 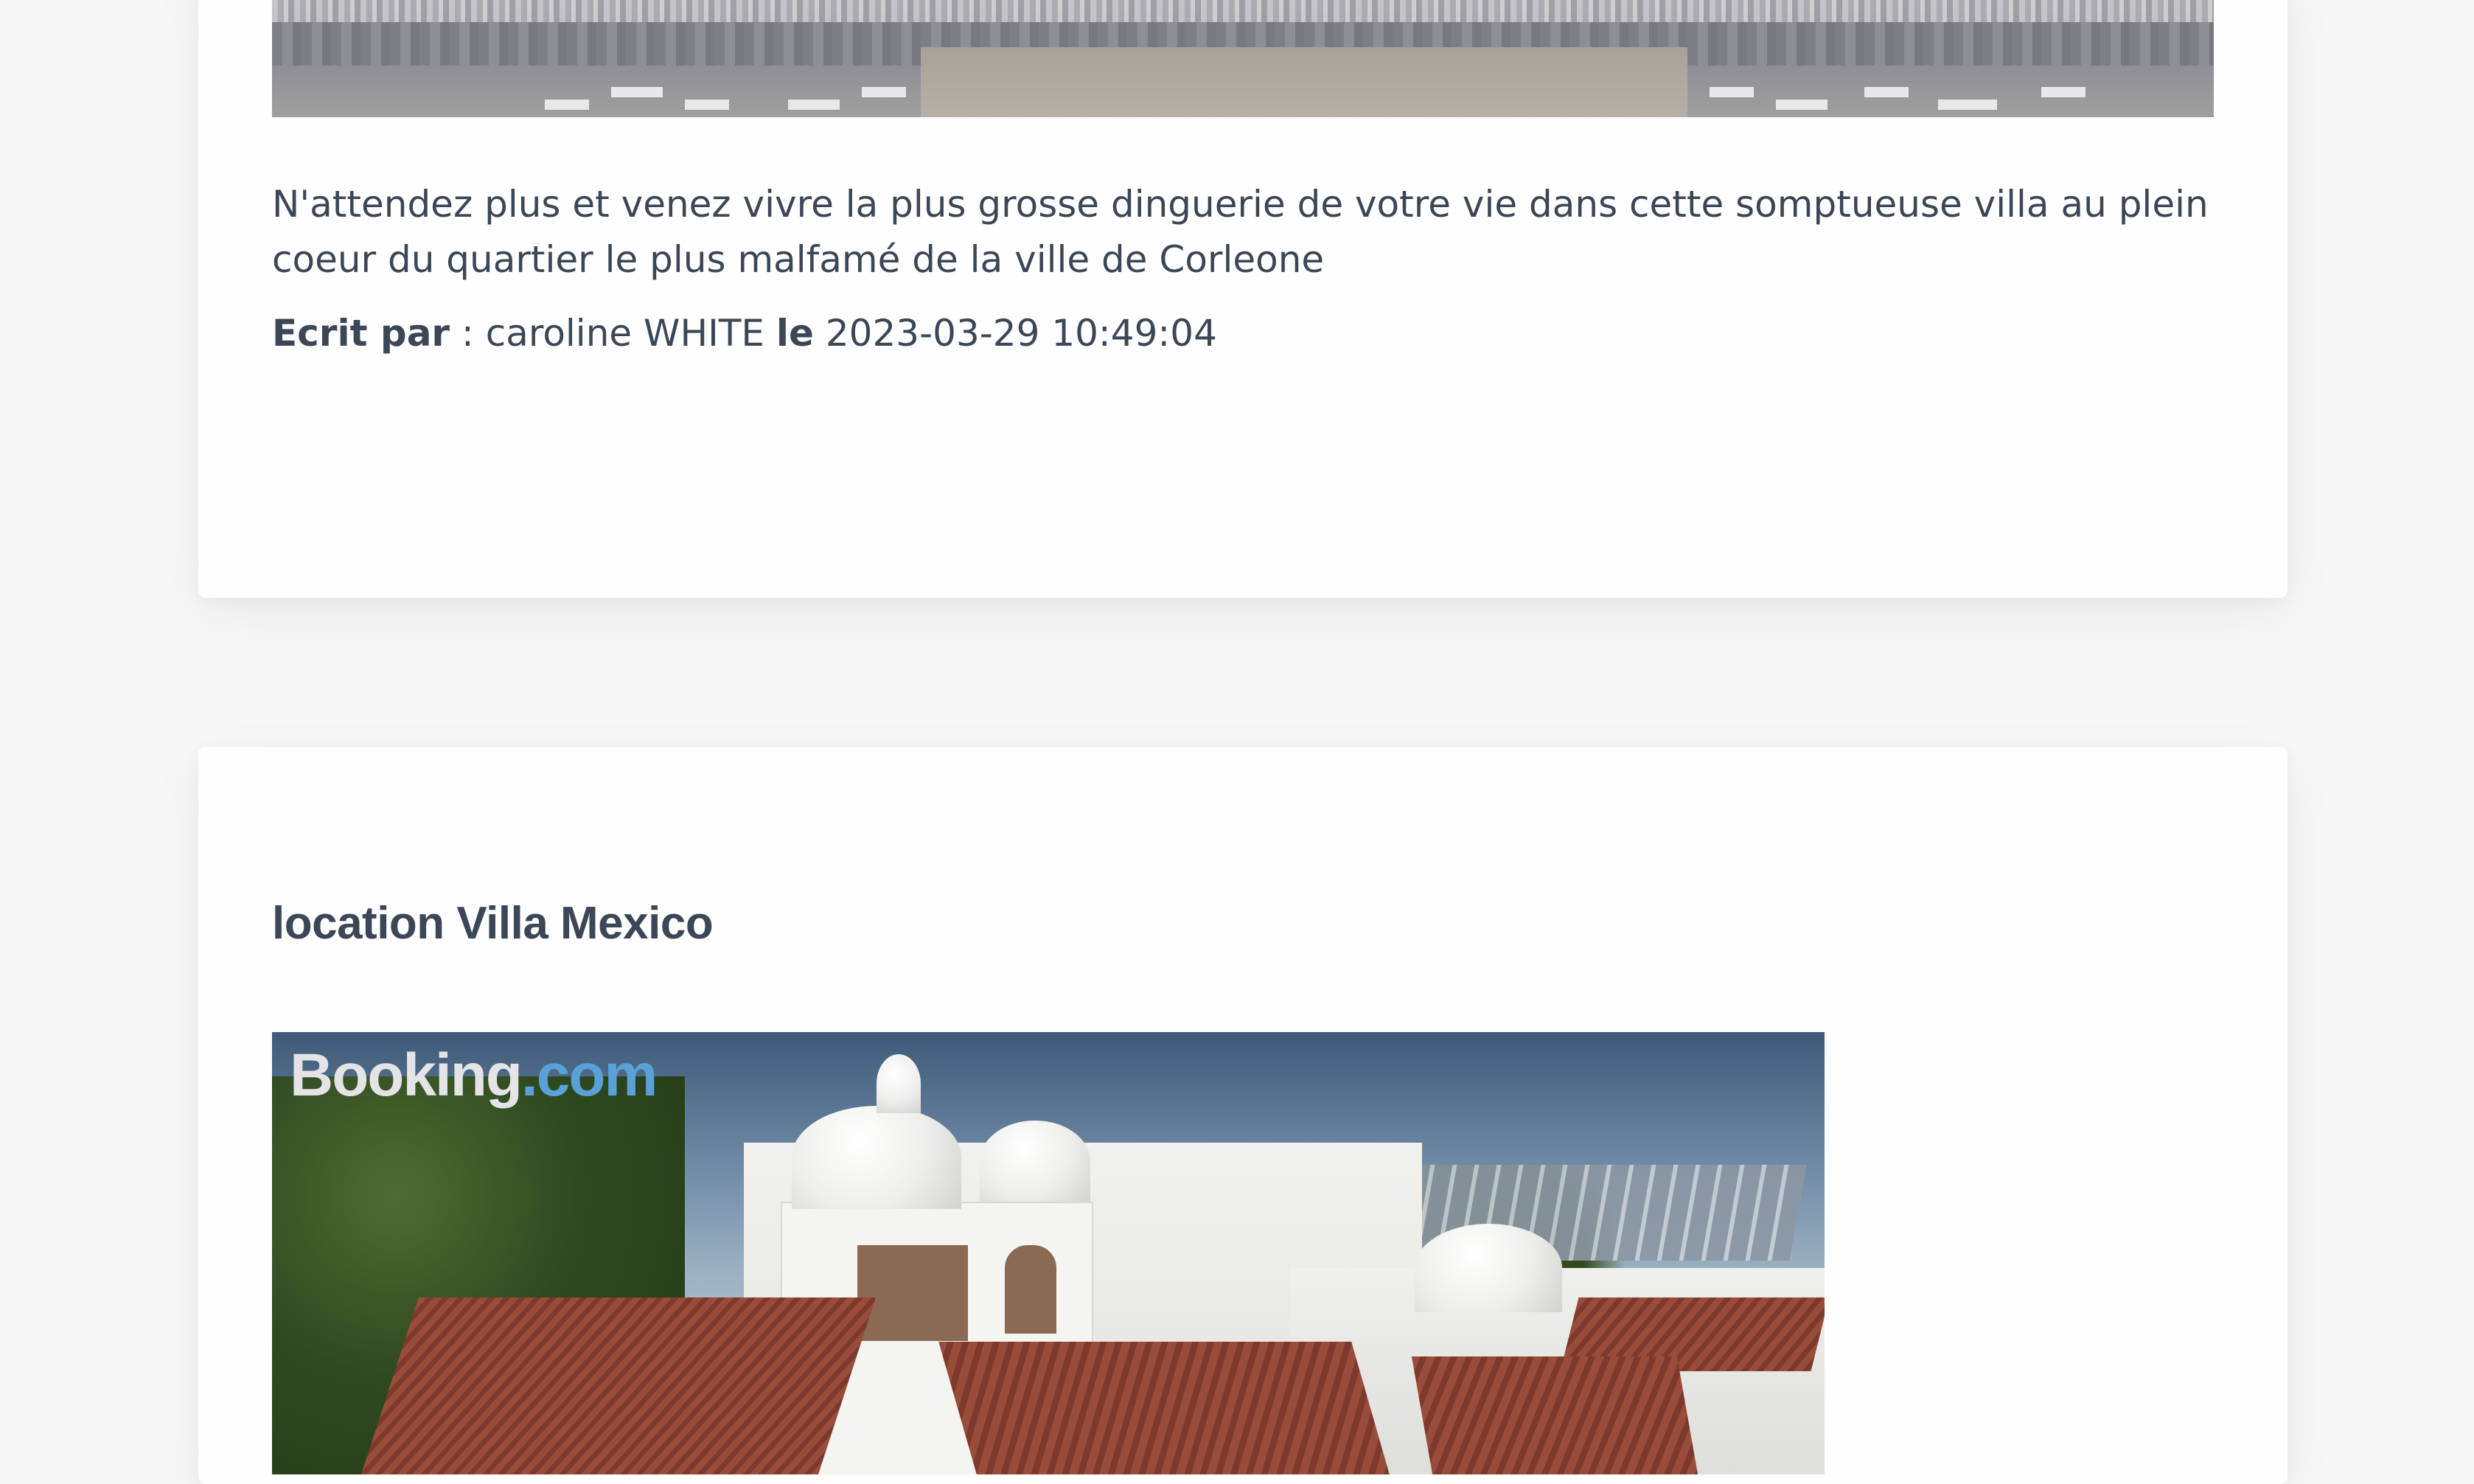 What do you see at coordinates (493, 924) in the screenshot?
I see `post-title: location Villa Mexico` at bounding box center [493, 924].